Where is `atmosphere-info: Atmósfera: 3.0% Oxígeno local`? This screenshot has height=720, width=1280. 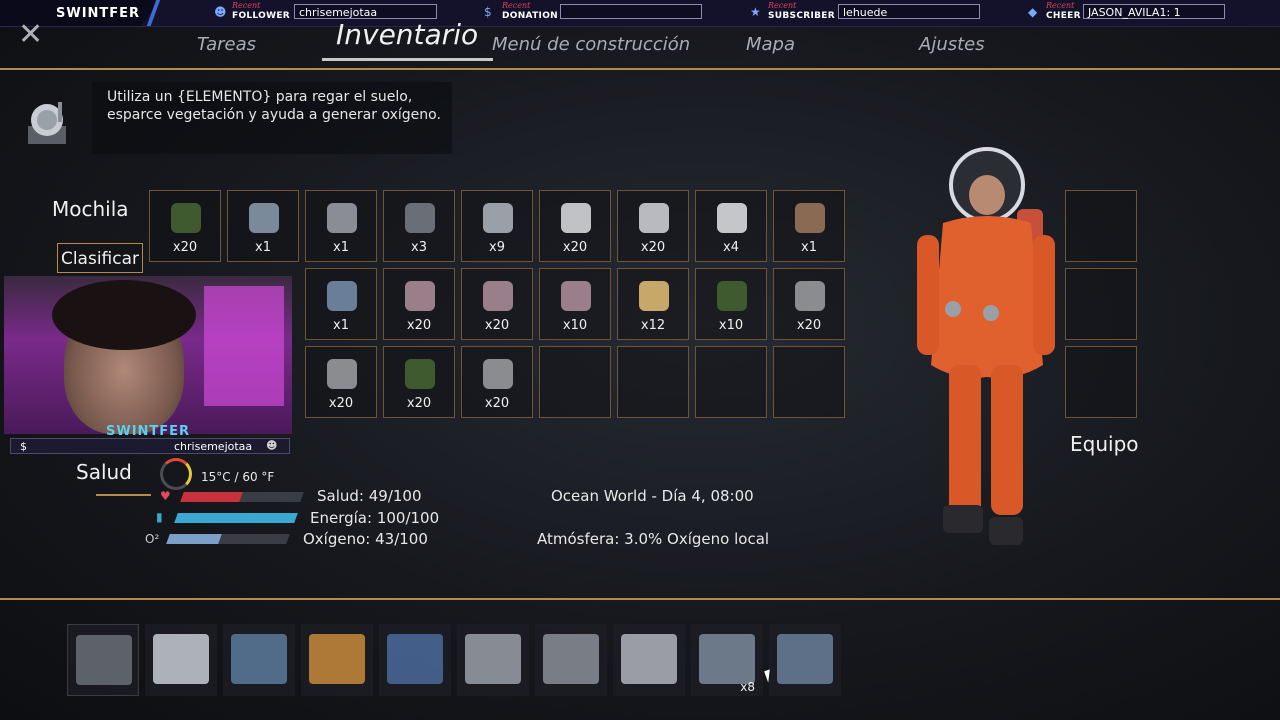 atmosphere-info: Atmósfera: 3.0% Oxígeno local is located at coordinates (653, 539).